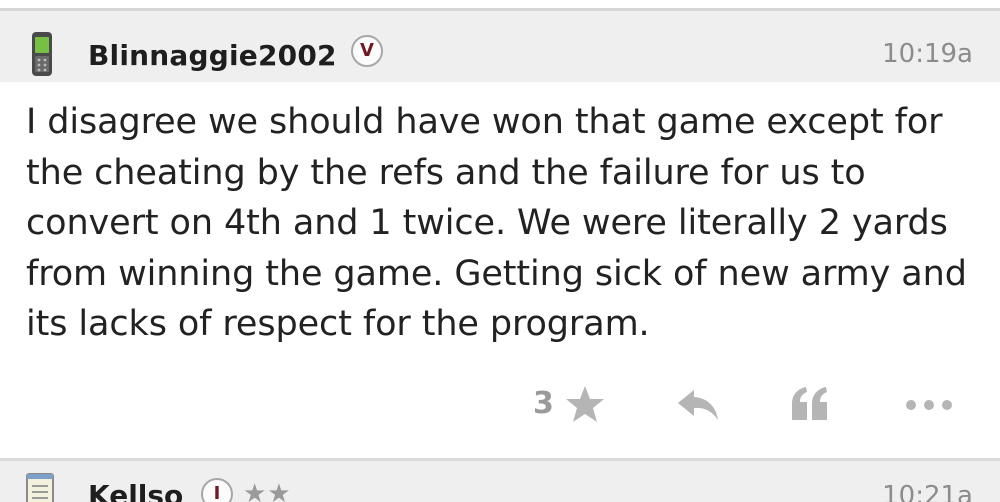  What do you see at coordinates (698, 405) in the screenshot?
I see `reply-icon` at bounding box center [698, 405].